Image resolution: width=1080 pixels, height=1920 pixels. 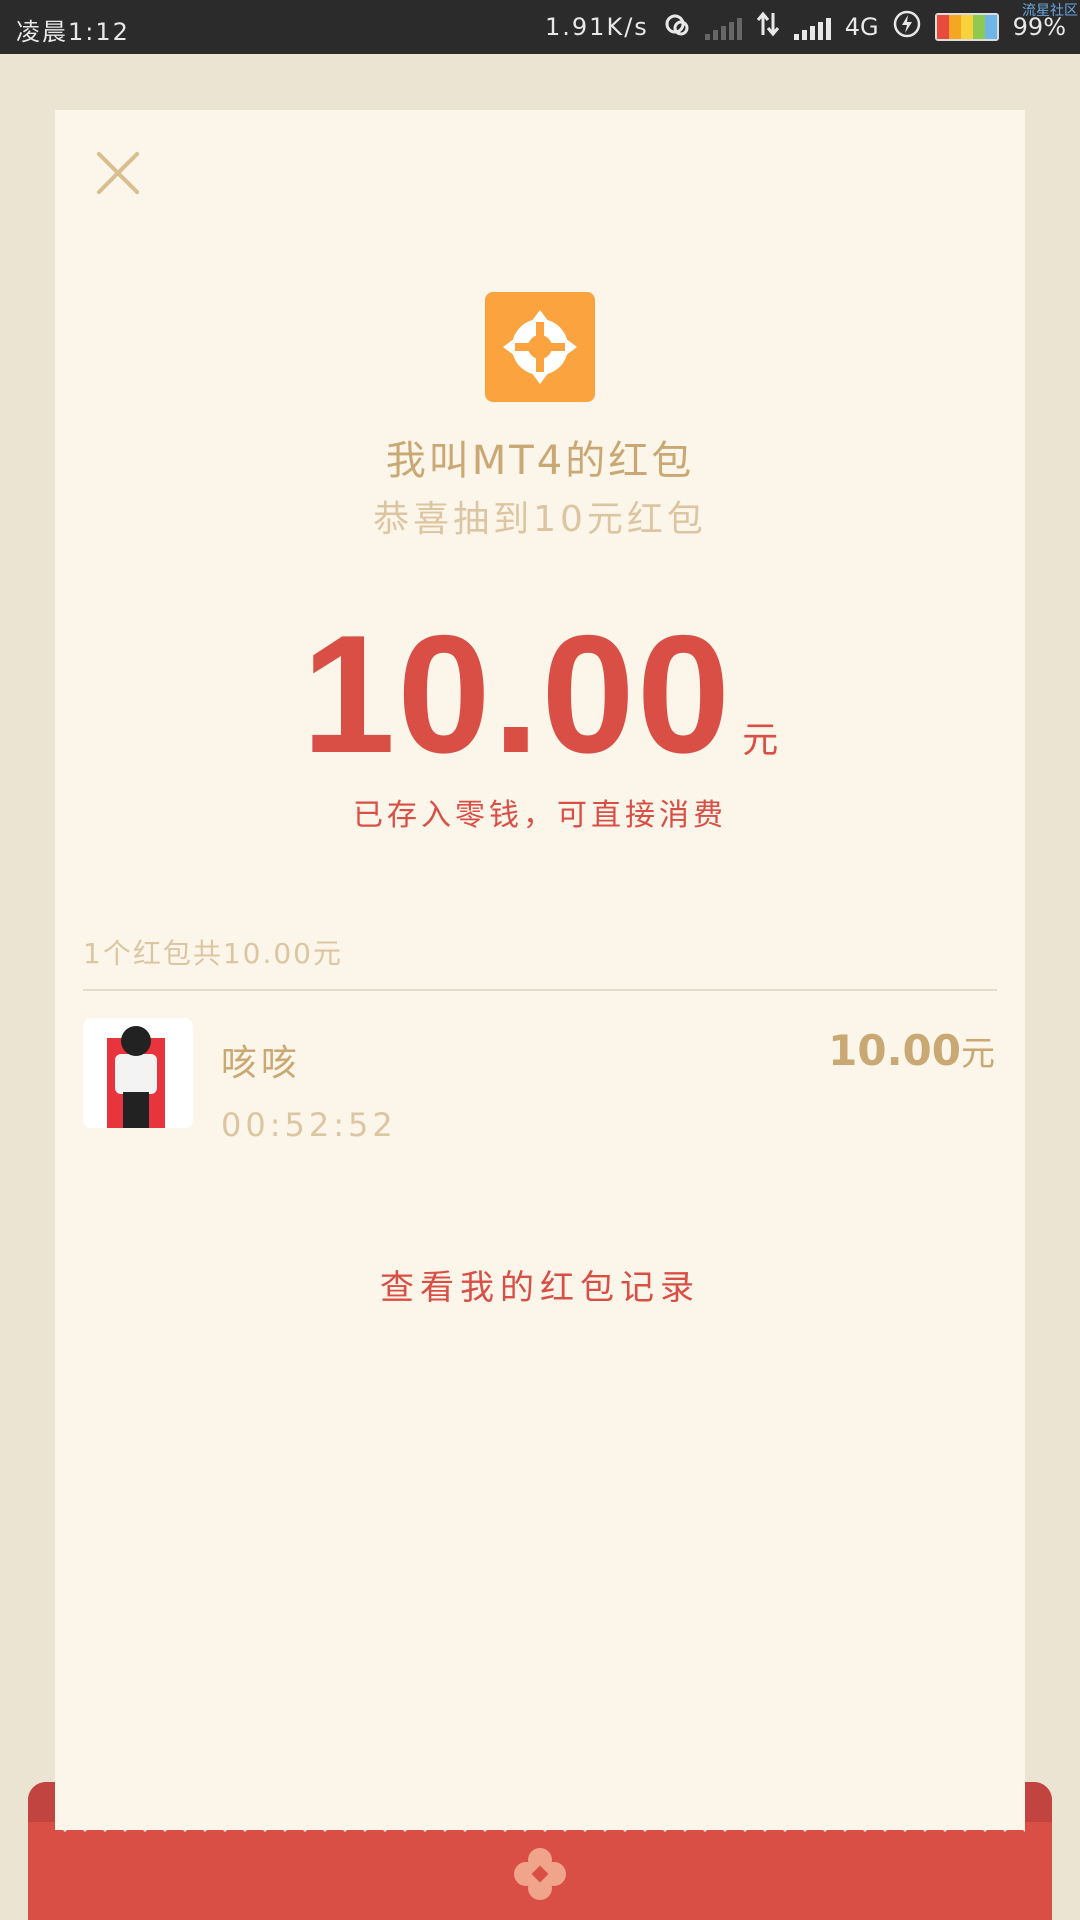 I want to click on recipient-amount-value: 10.00, so click(x=894, y=1050).